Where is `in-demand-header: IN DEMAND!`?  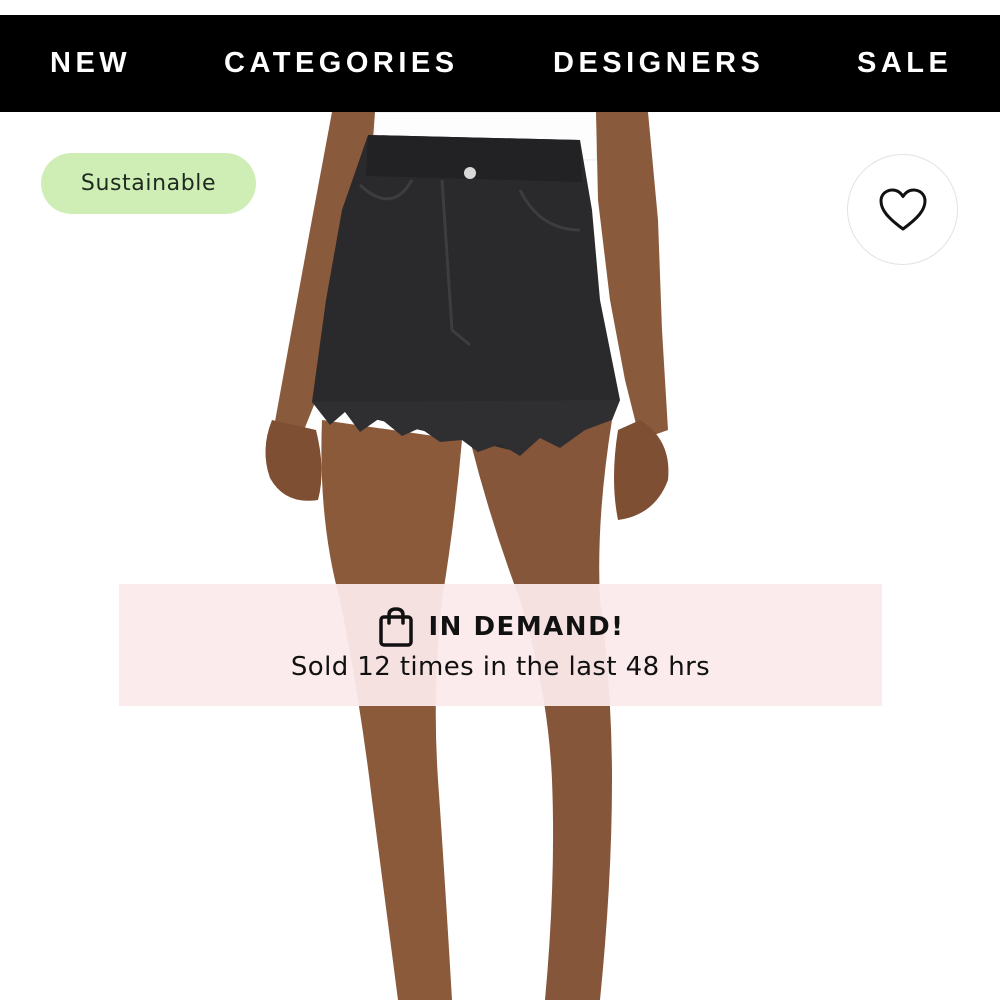 in-demand-header: IN DEMAND! is located at coordinates (500, 627).